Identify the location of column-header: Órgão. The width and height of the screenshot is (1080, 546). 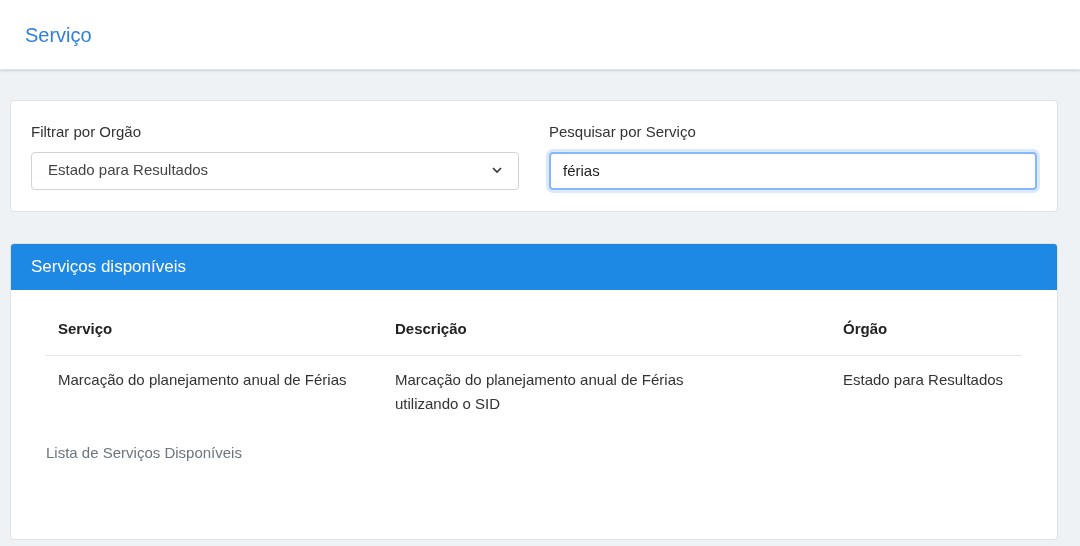
(865, 328).